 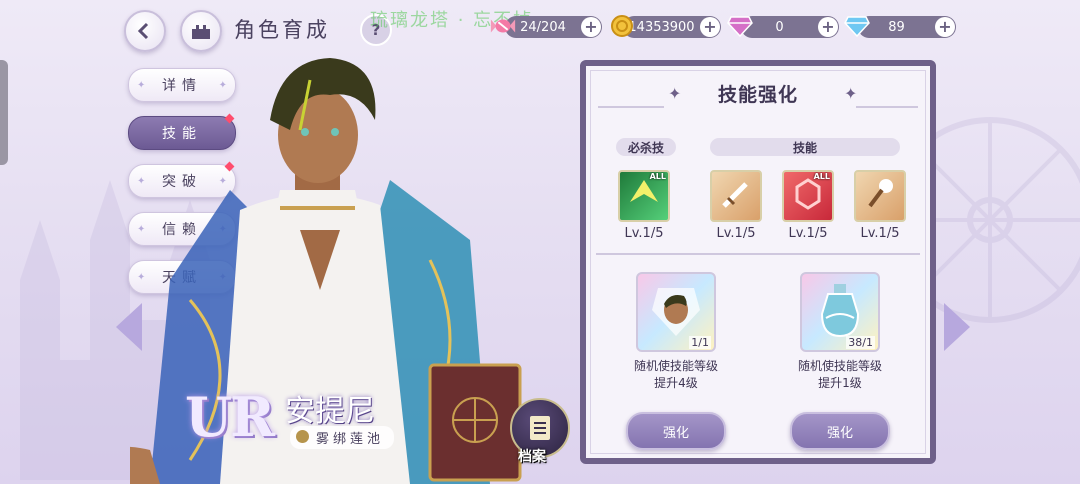 What do you see at coordinates (350, 439) in the screenshot?
I see `character-title-text: 雾绑莲池` at bounding box center [350, 439].